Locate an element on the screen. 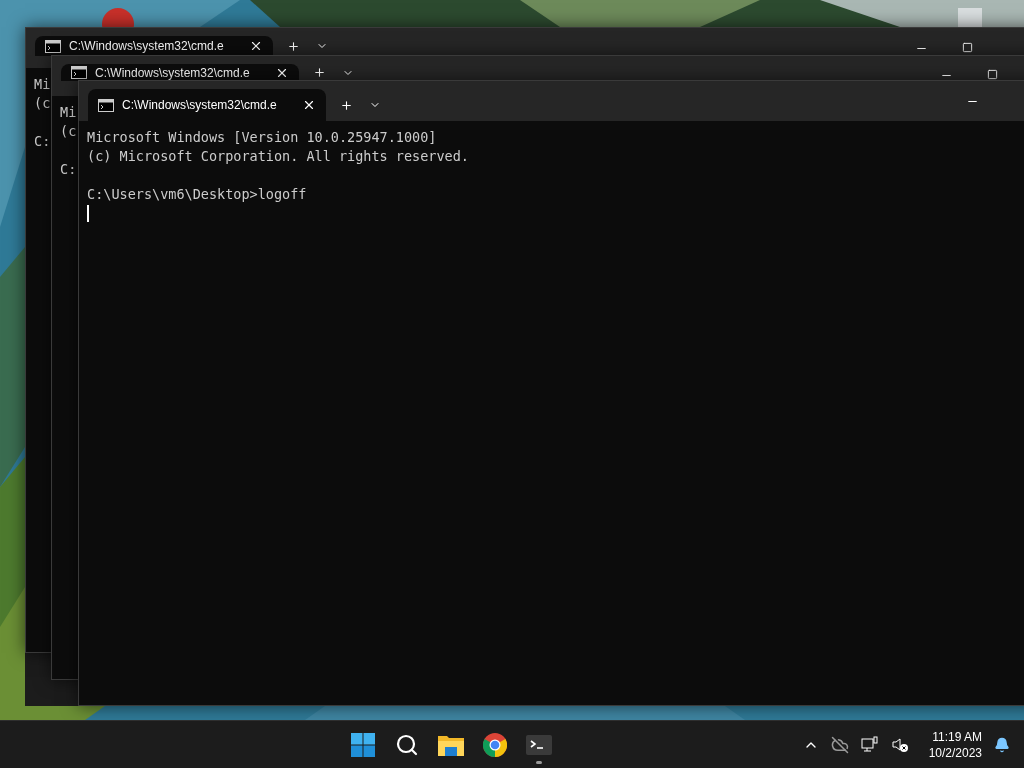  clock-time: 11:19 AM is located at coordinates (957, 736).